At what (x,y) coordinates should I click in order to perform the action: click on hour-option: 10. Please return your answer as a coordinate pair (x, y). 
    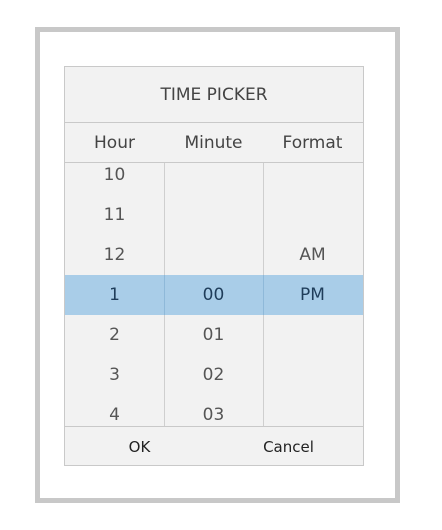
    Looking at the image, I should click on (114, 179).